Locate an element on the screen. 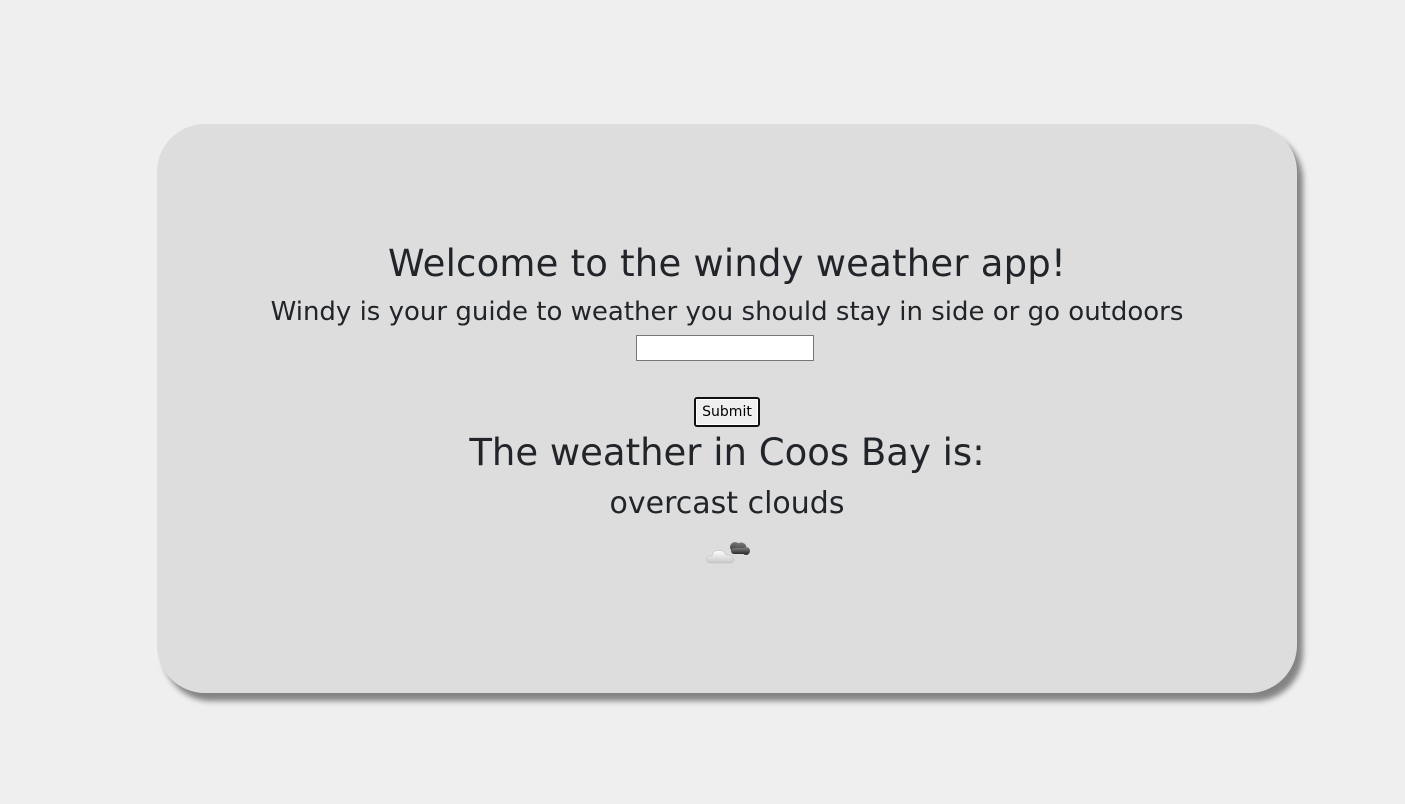 Image resolution: width=1405 pixels, height=804 pixels. weather-description: overcast clouds is located at coordinates (727, 503).